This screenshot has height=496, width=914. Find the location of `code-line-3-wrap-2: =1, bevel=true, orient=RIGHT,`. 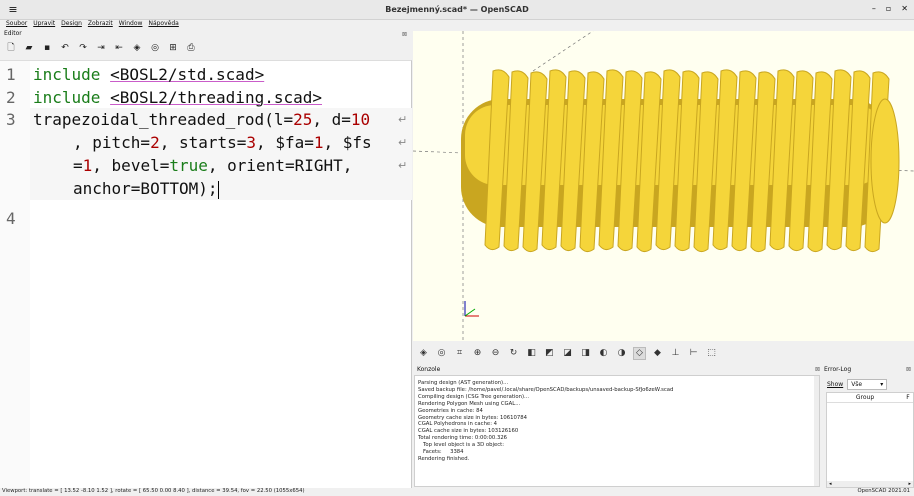

code-line-3-wrap-2: =1, bevel=true, orient=RIGHT, is located at coordinates (213, 165).